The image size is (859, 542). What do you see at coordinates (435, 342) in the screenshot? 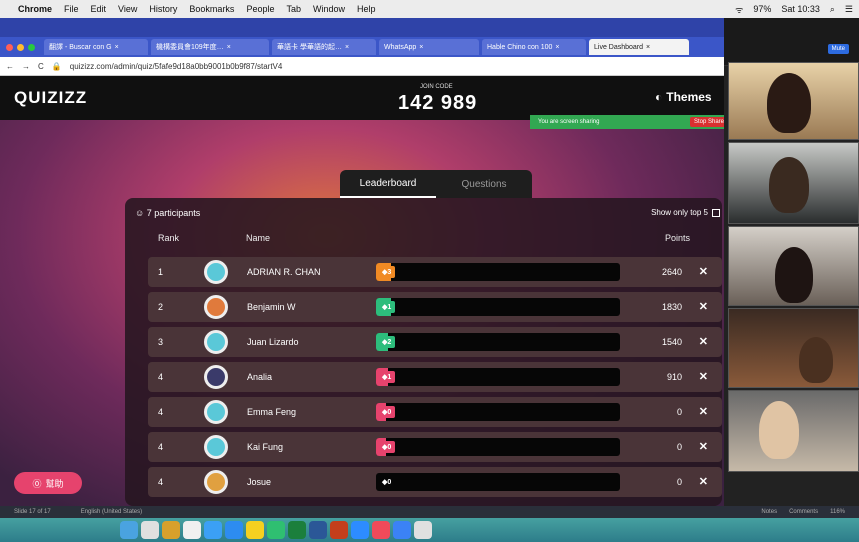
I see `table-row: 3 Juan Lizardo ◆ 2 1540 ✕` at bounding box center [435, 342].